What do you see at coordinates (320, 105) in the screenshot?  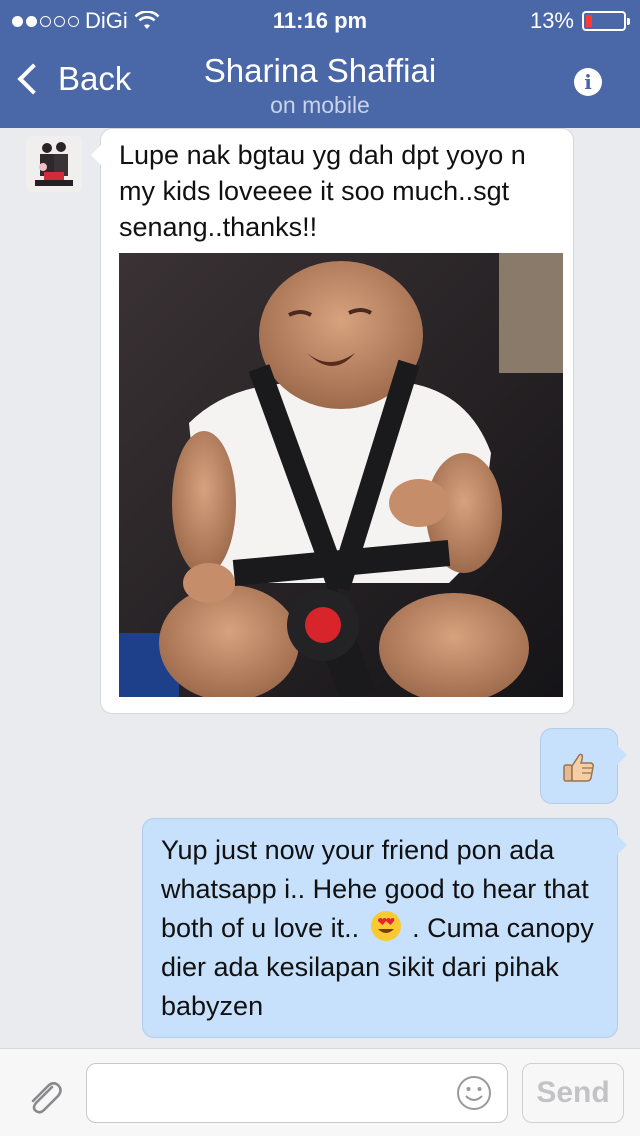 I see `presence-status: on mobile` at bounding box center [320, 105].